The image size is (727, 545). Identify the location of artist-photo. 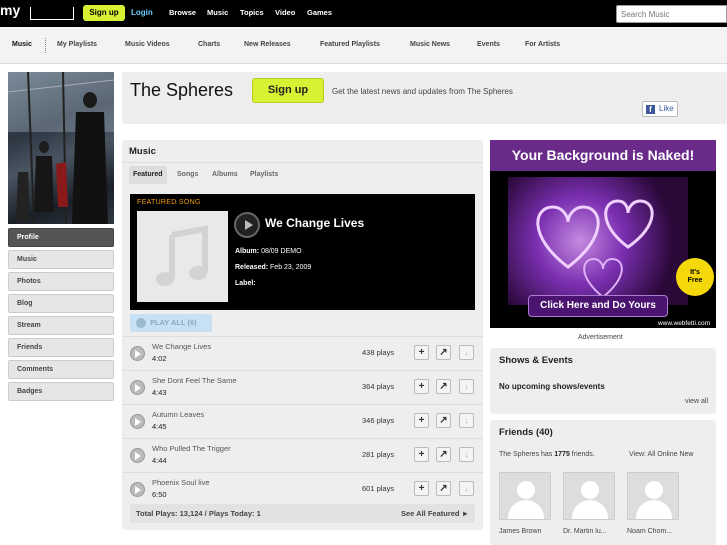
(61, 148).